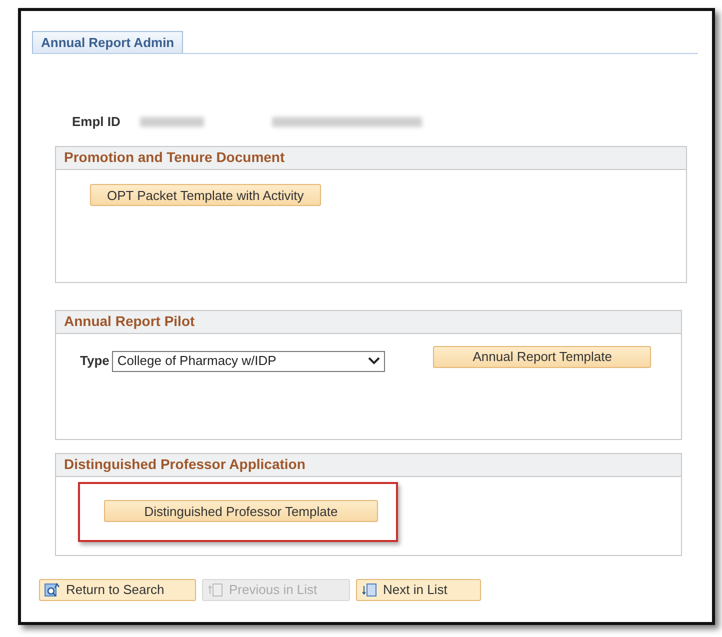 This screenshot has height=637, width=722. Describe the element at coordinates (52, 590) in the screenshot. I see `magnifier-icon` at that location.